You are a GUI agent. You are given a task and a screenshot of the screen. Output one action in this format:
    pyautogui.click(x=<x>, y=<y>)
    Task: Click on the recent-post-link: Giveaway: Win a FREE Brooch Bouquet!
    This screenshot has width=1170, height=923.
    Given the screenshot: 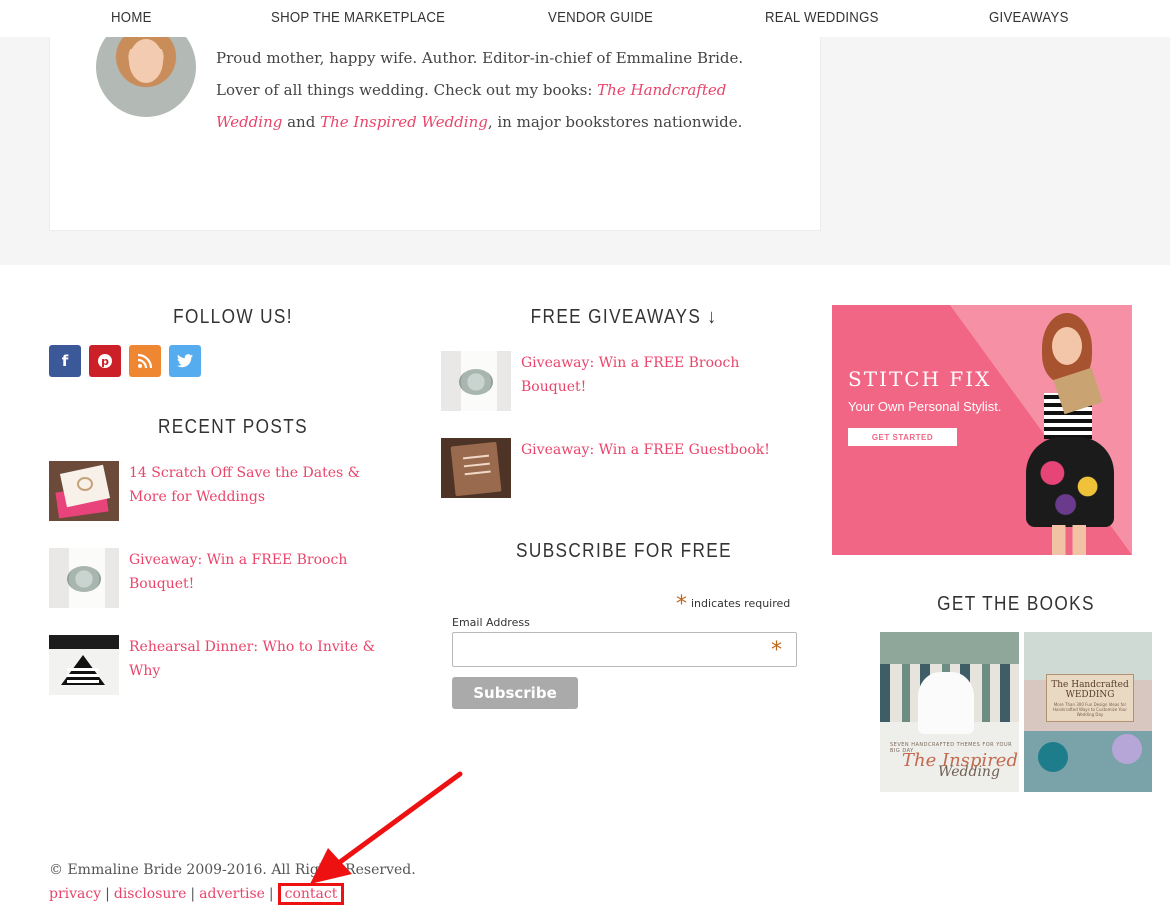 What is the action you would take?
    pyautogui.click(x=269, y=572)
    